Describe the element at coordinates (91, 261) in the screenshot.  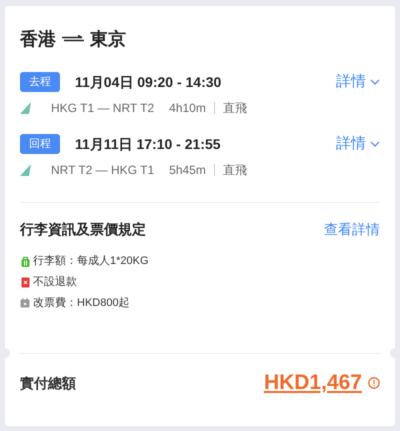
I see `rule-text: 行李額：每成人1*20KG` at that location.